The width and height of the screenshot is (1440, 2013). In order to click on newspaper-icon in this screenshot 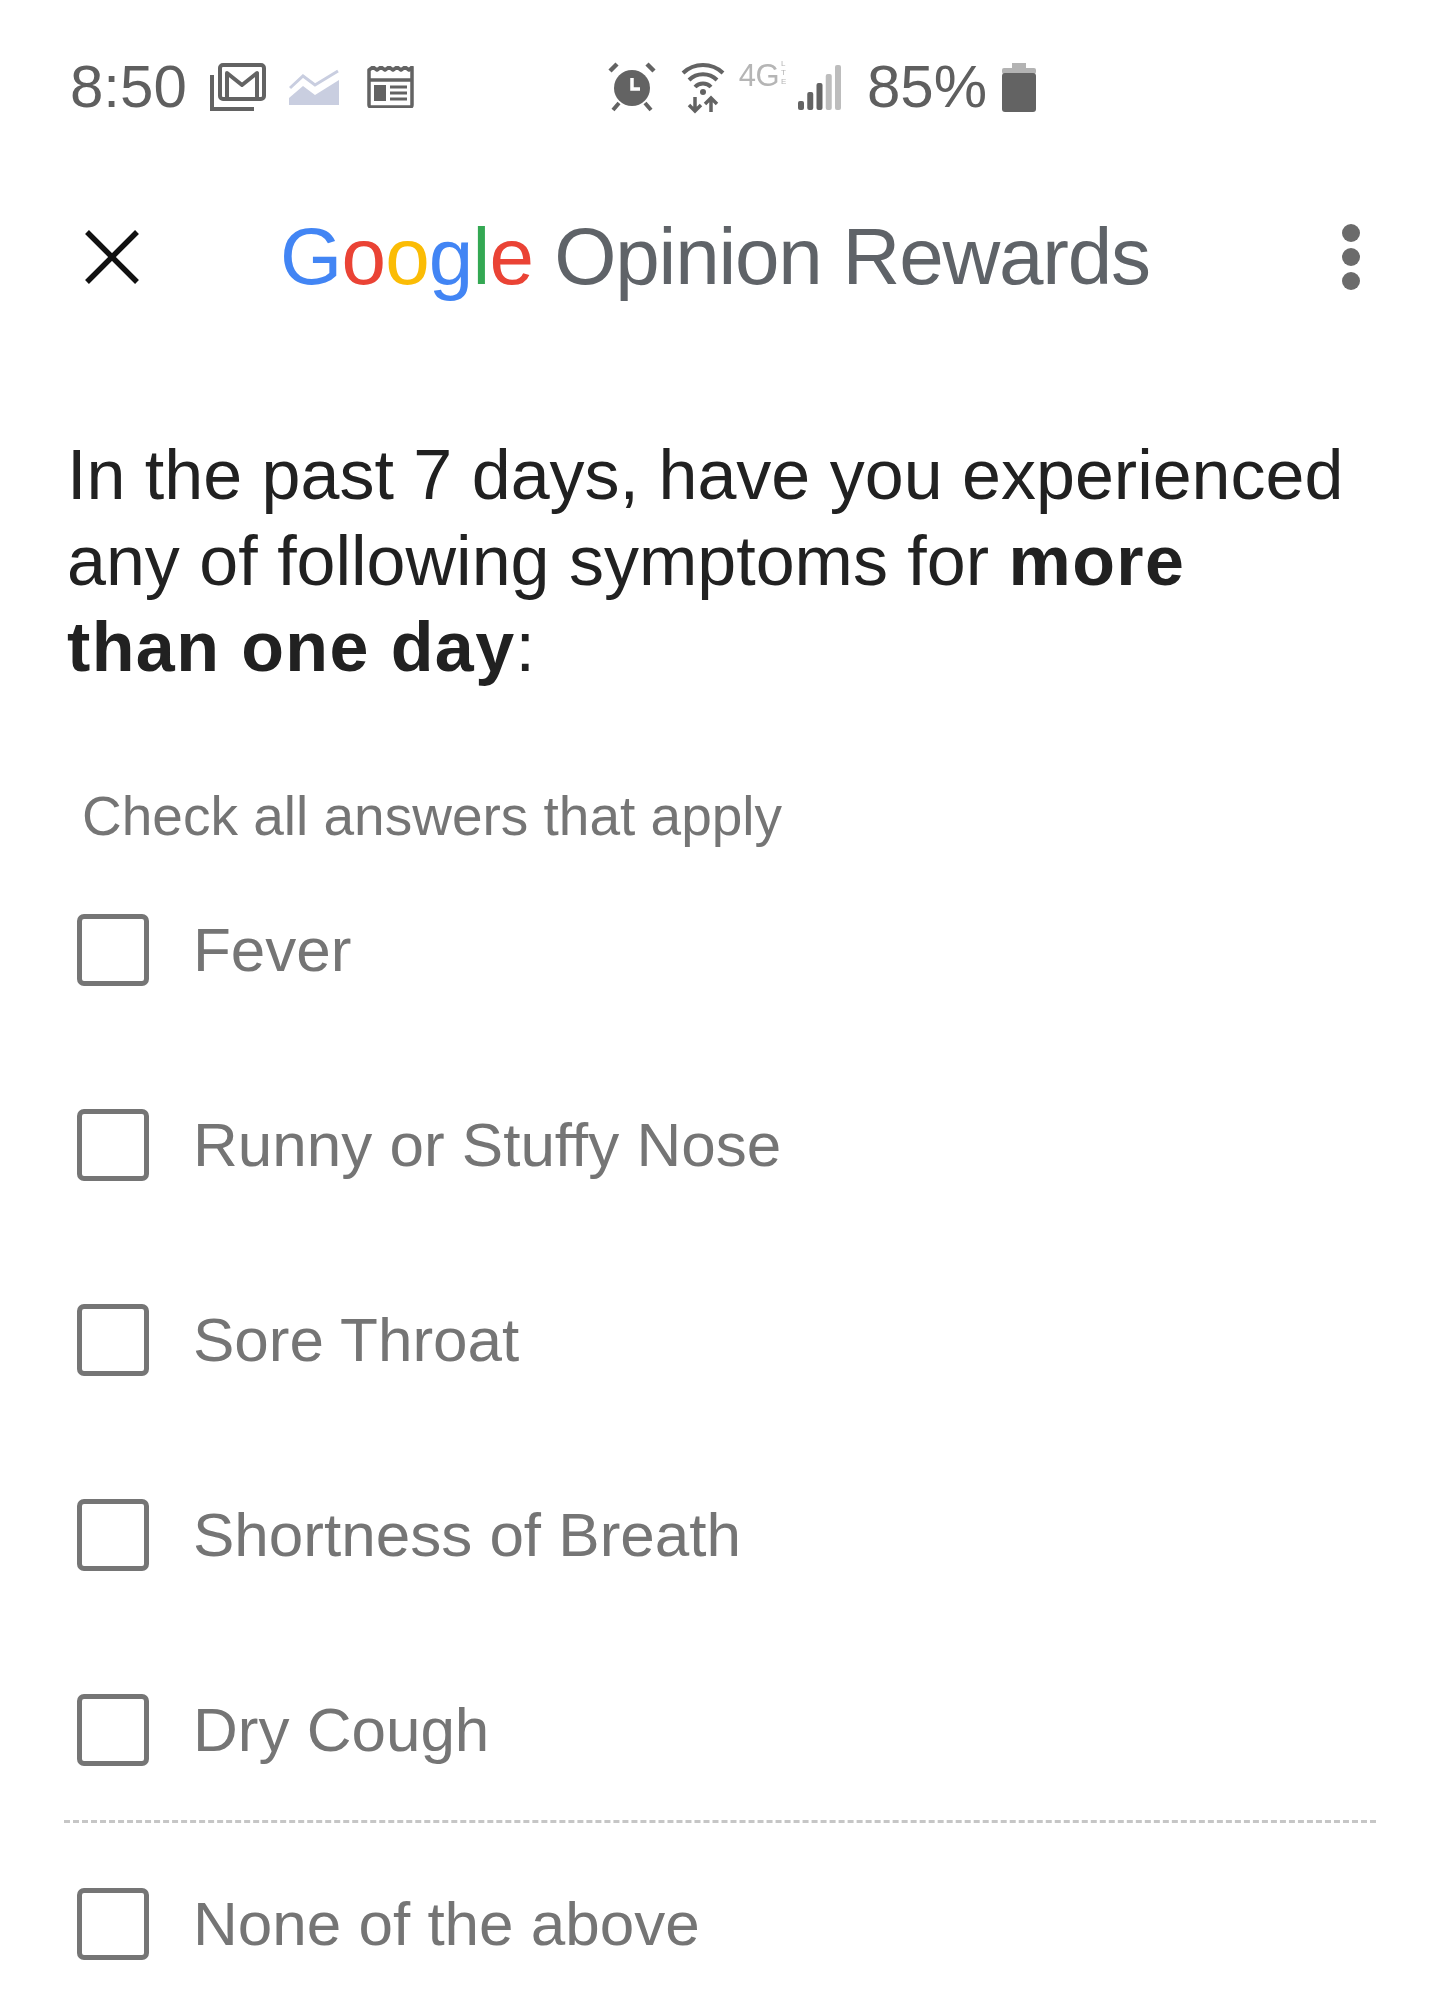, I will do `click(390, 87)`.